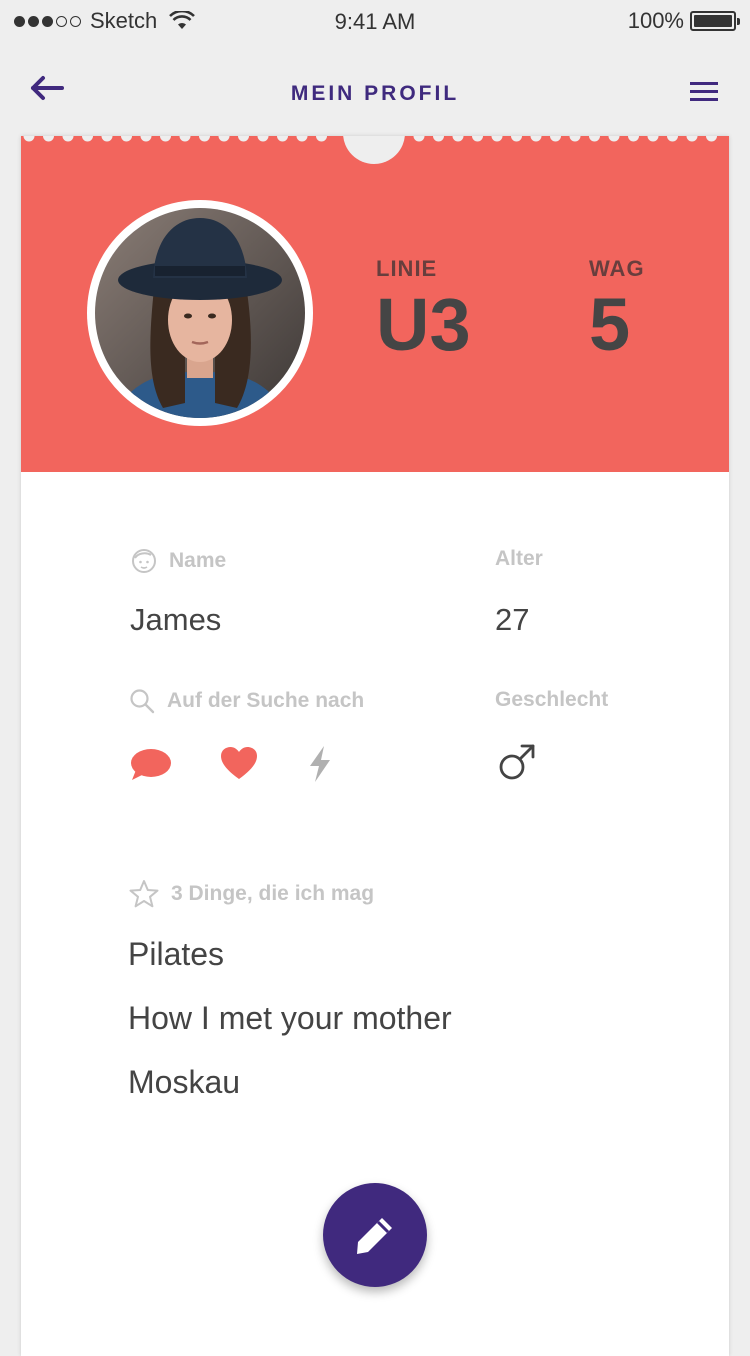 Image resolution: width=750 pixels, height=1356 pixels. I want to click on status-right: 100%, so click(683, 21).